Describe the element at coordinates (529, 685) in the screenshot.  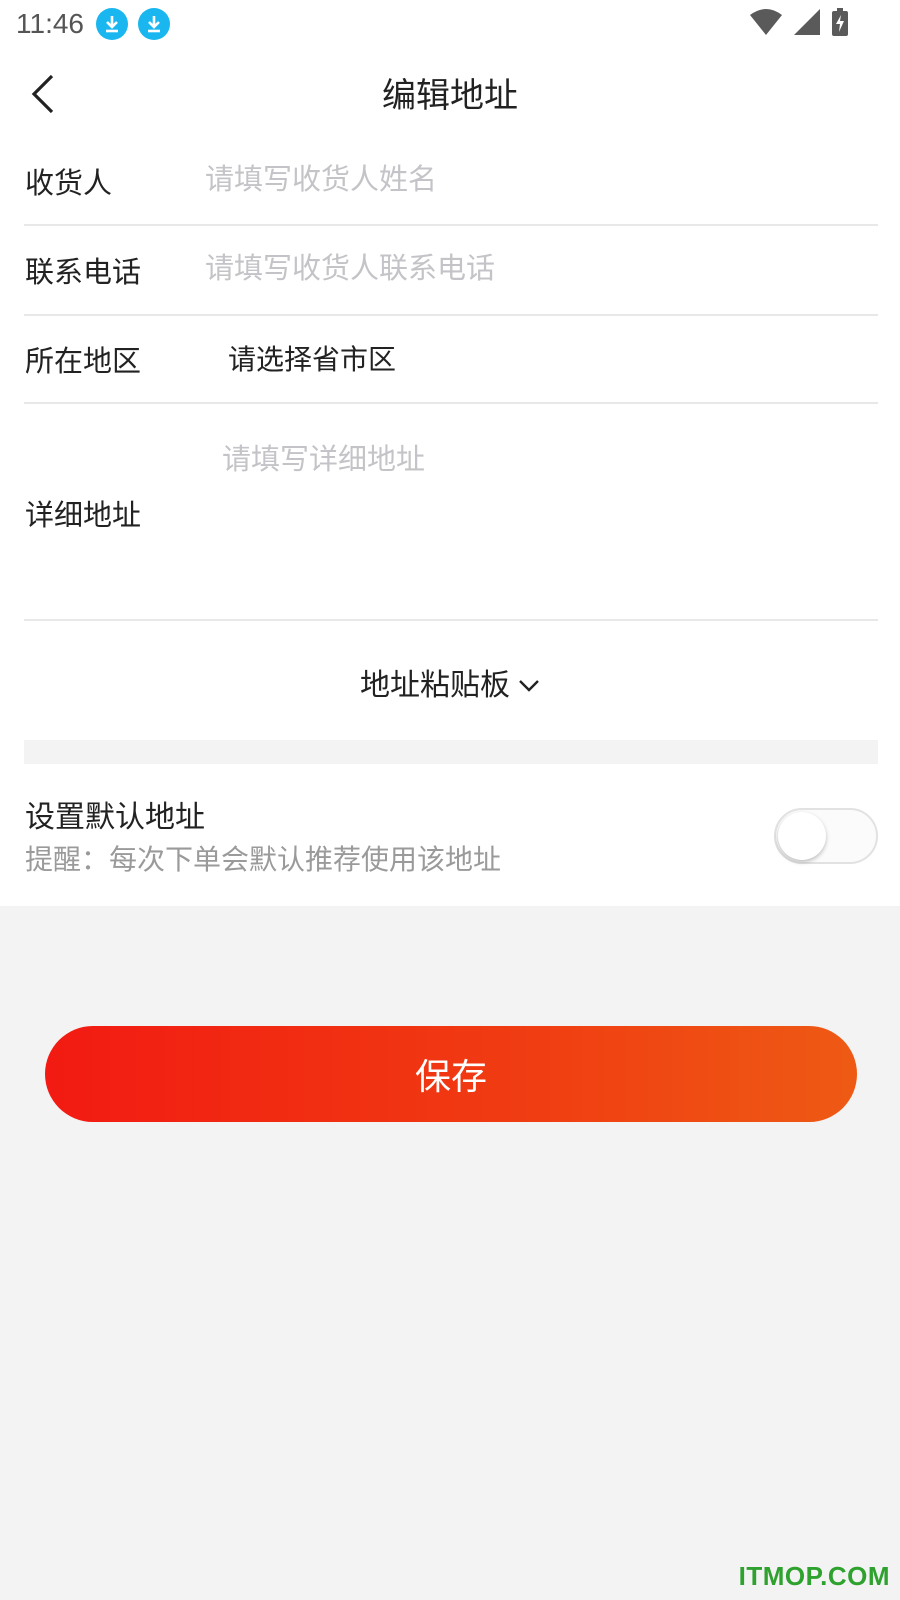
I see `chevron-down-icon` at that location.